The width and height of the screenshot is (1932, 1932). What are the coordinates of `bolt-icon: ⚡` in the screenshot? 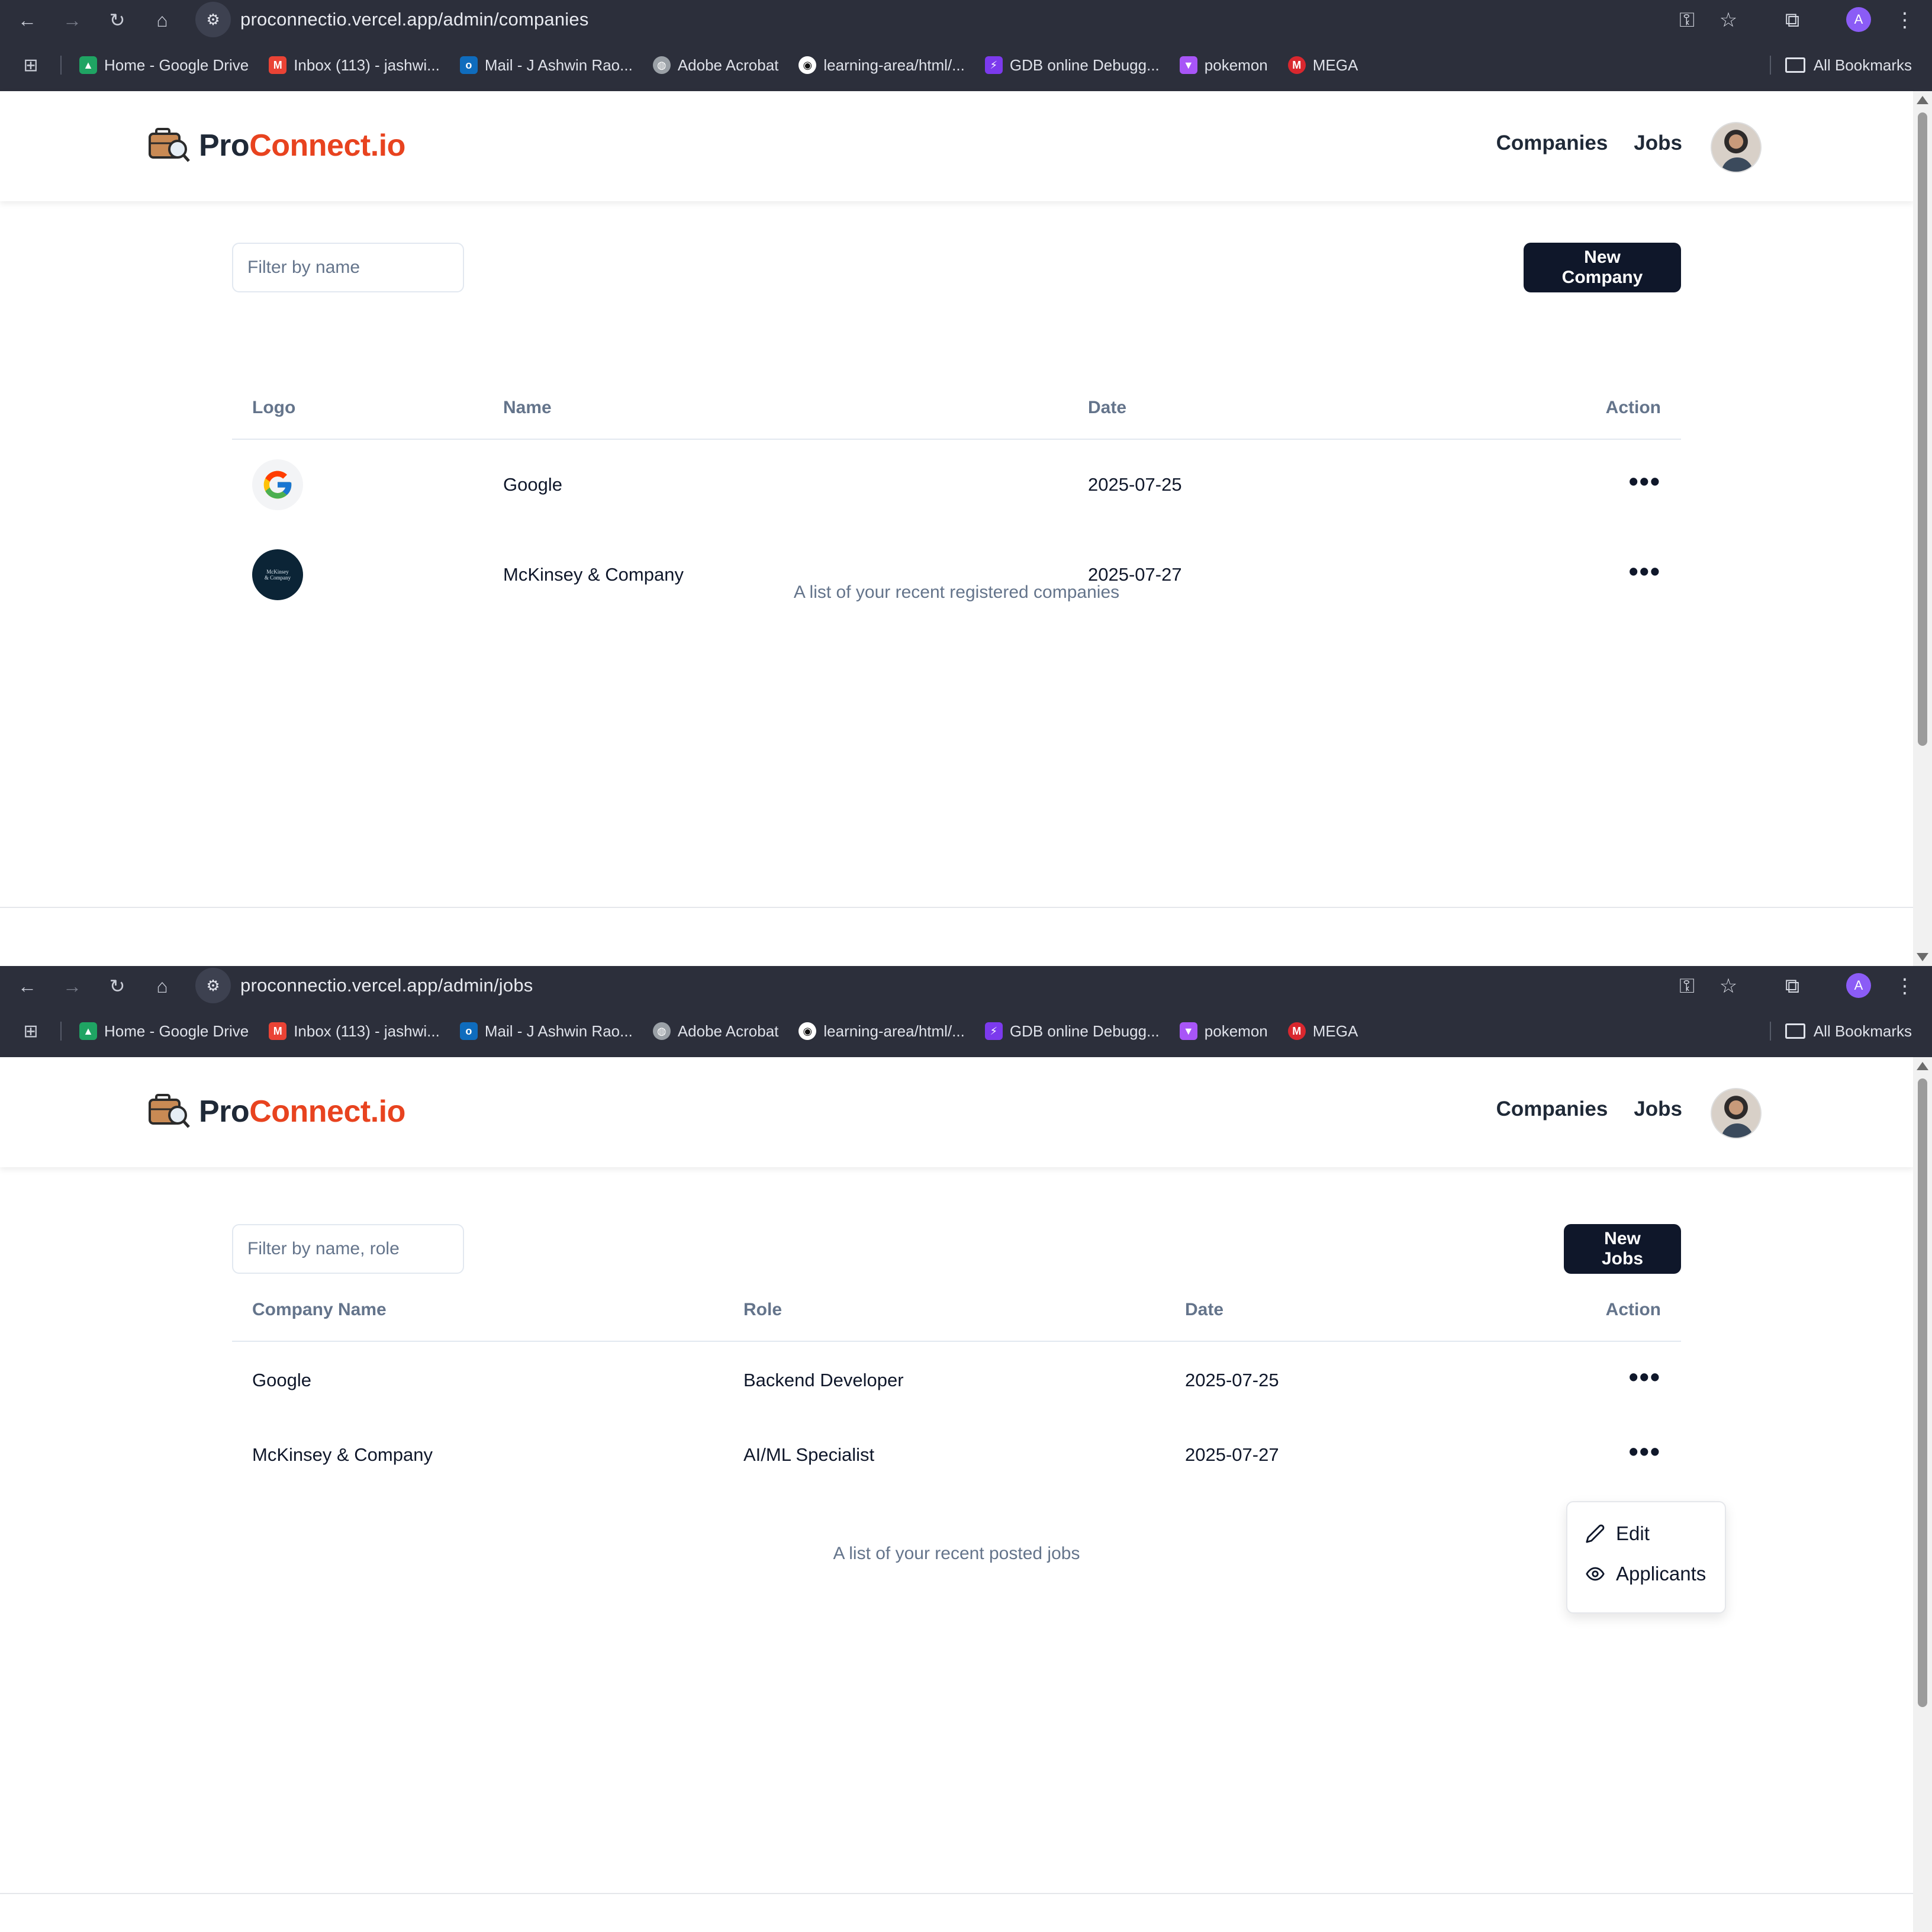 It's located at (994, 65).